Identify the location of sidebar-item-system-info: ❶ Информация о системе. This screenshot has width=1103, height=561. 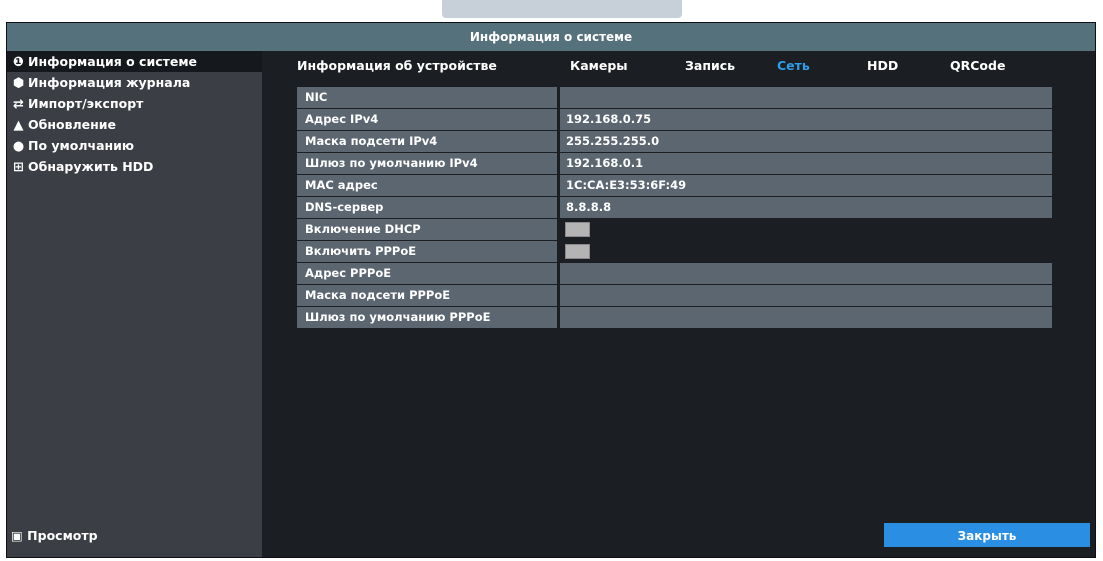
(134, 61).